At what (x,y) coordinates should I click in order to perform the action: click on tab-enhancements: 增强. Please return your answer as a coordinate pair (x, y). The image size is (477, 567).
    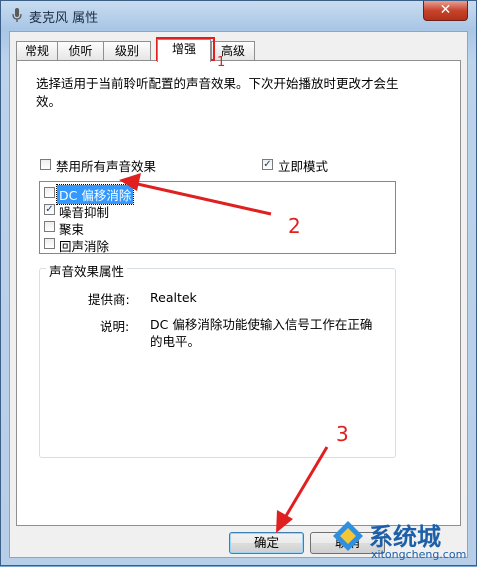
    Looking at the image, I should click on (184, 50).